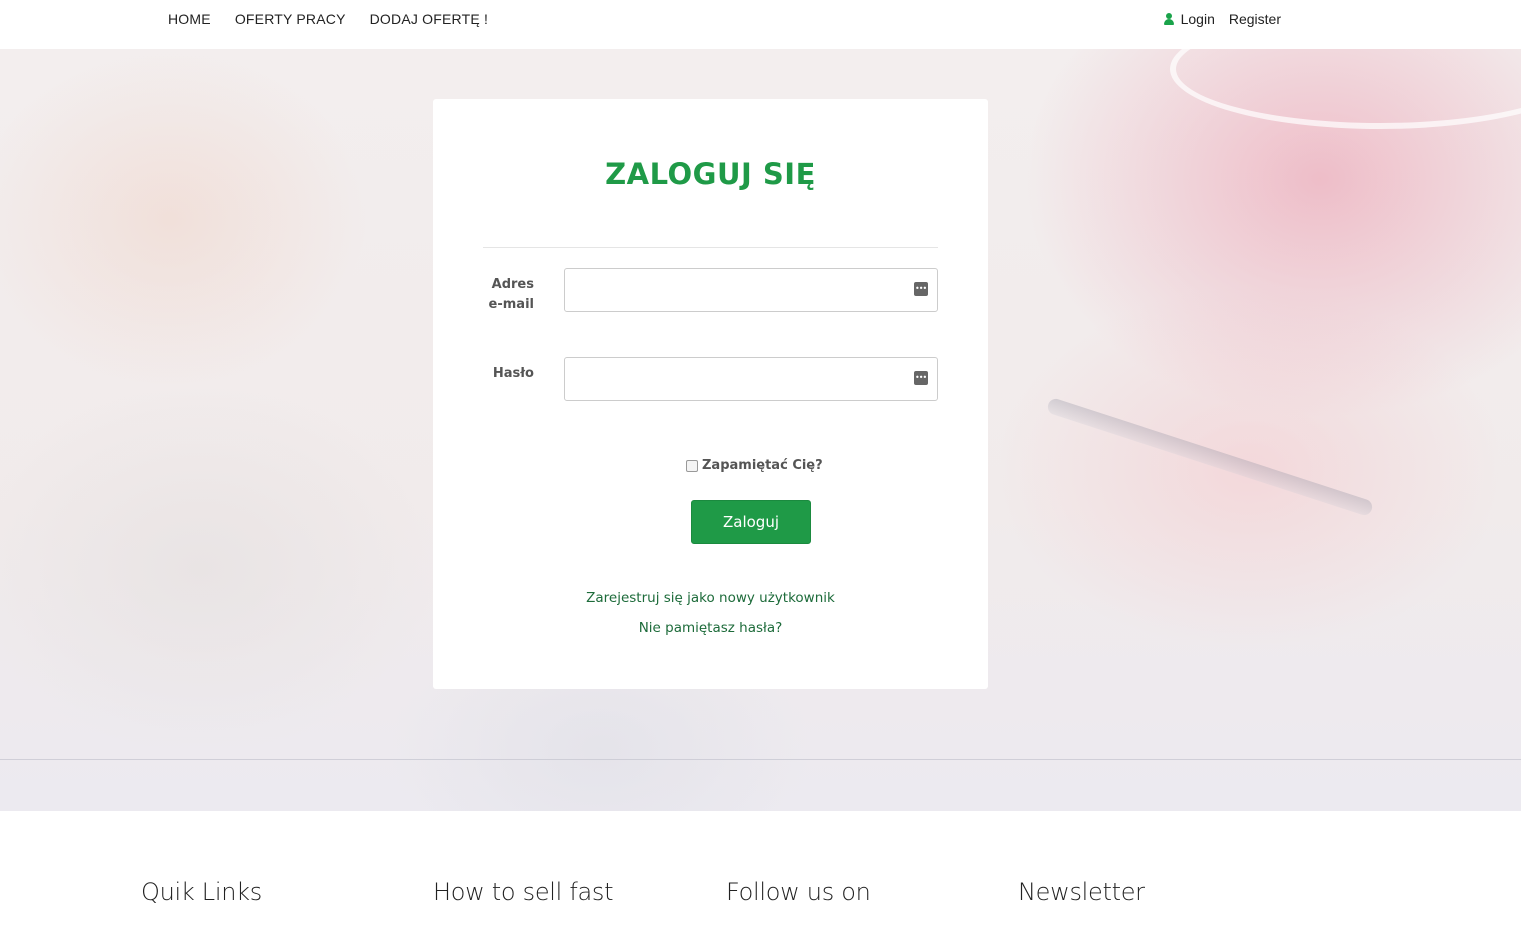 The width and height of the screenshot is (1521, 928). Describe the element at coordinates (760, 759) in the screenshot. I see `hero-divider` at that location.